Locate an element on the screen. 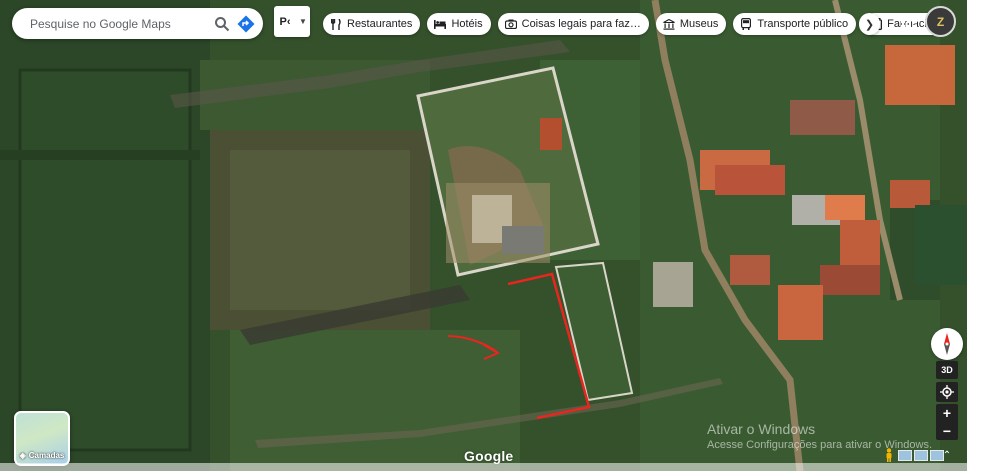 The image size is (1000, 471). chip-museums: Museus is located at coordinates (691, 24).